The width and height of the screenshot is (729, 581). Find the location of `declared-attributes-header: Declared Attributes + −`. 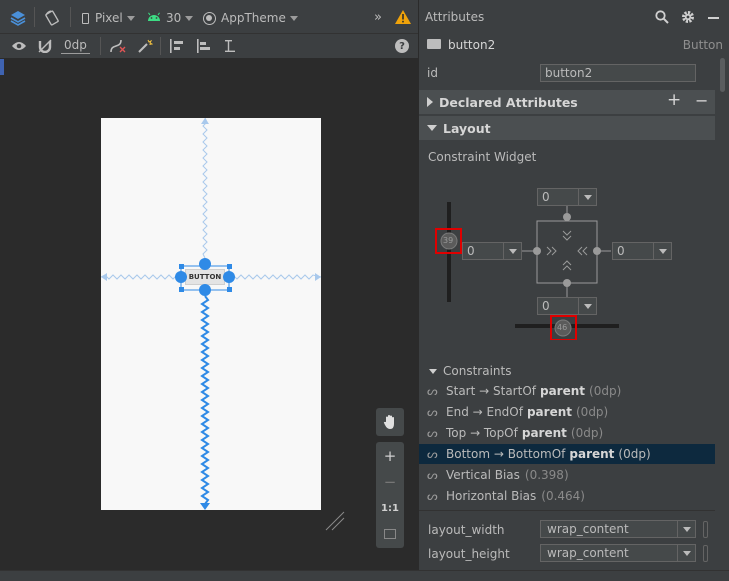

declared-attributes-header: Declared Attributes + − is located at coordinates (567, 102).